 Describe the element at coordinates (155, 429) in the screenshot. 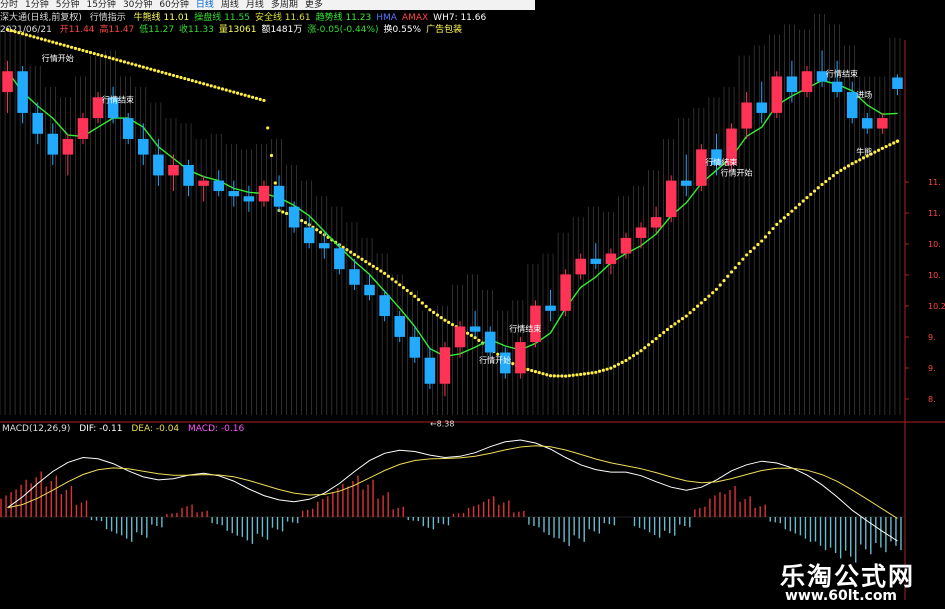

I see `dea-value: DEA: -0.04` at that location.